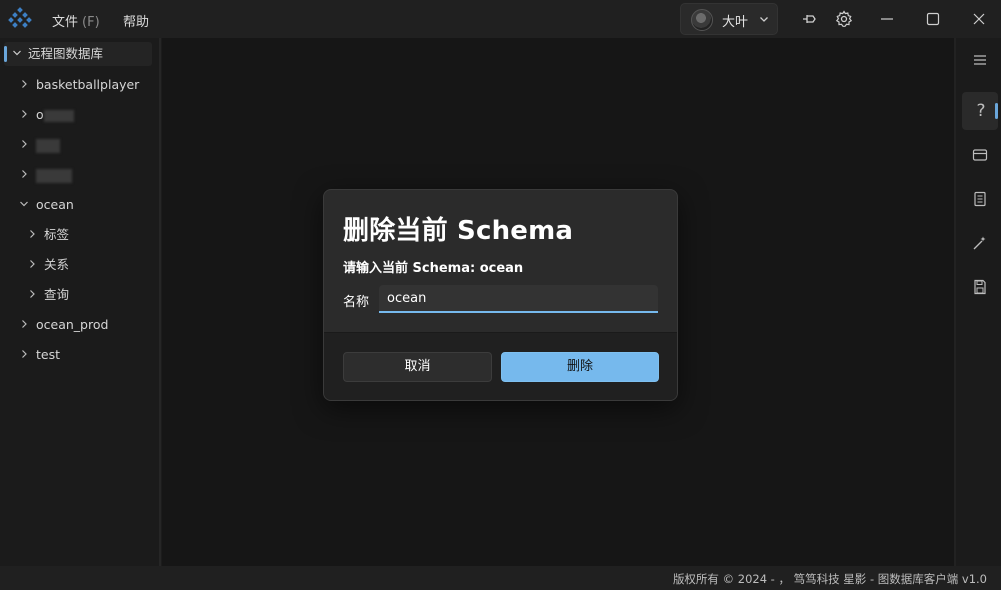 This screenshot has height=590, width=1001. What do you see at coordinates (500, 19) in the screenshot?
I see `title-bar: 文件 (F) 帮助 大叶` at bounding box center [500, 19].